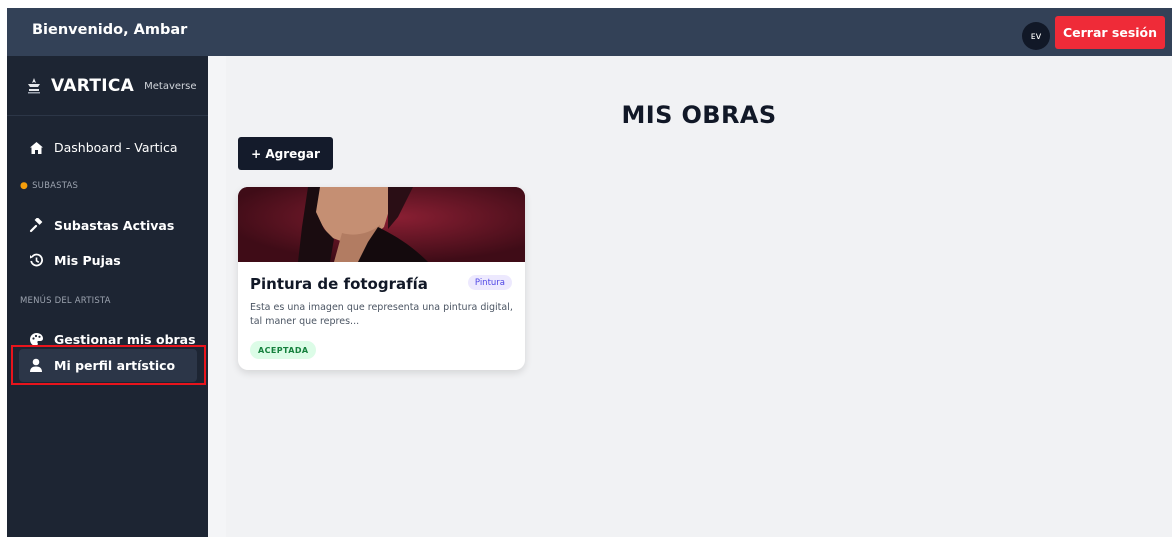 This screenshot has width=1172, height=537. I want to click on avatar-initials: ᴇᴠ, so click(1036, 36).